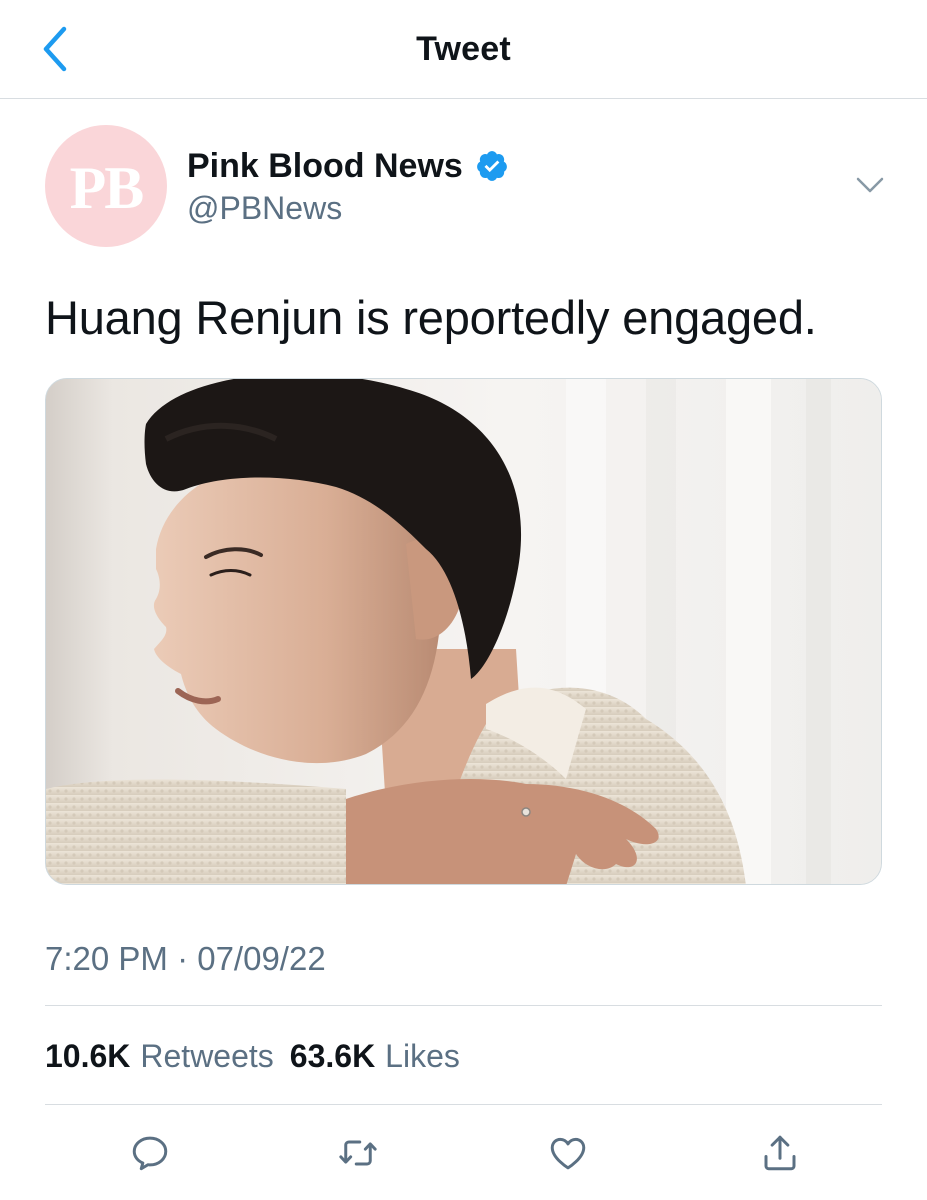 The image size is (927, 1200). Describe the element at coordinates (431, 317) in the screenshot. I see `tweet-text: Huang Renjun is reportedly engaged.` at that location.